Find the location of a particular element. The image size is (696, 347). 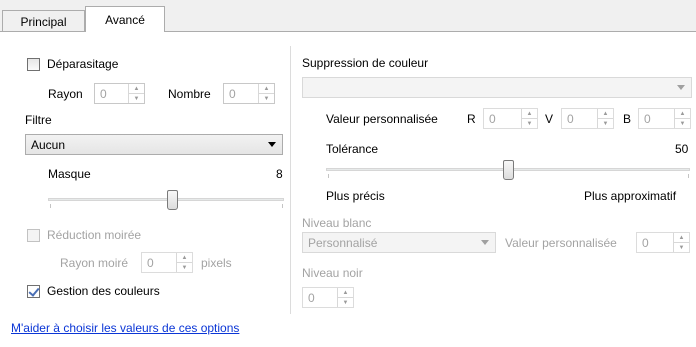

v-spin-buttons: ▲ ▼ is located at coordinates (605, 118).